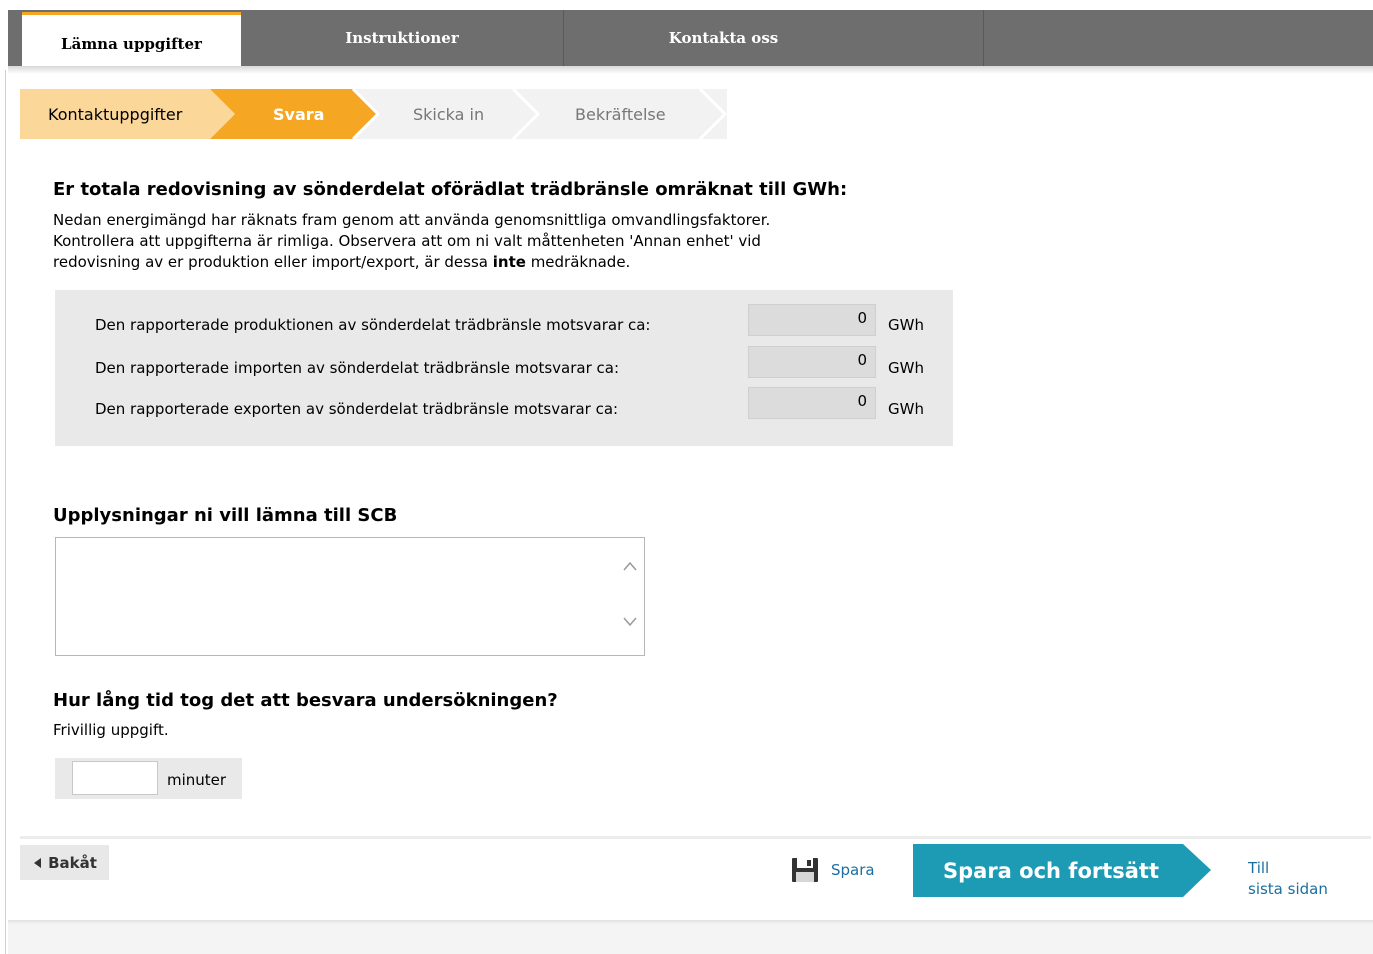 The height and width of the screenshot is (954, 1373). Describe the element at coordinates (72, 862) in the screenshot. I see `back-label: Bakåt` at that location.